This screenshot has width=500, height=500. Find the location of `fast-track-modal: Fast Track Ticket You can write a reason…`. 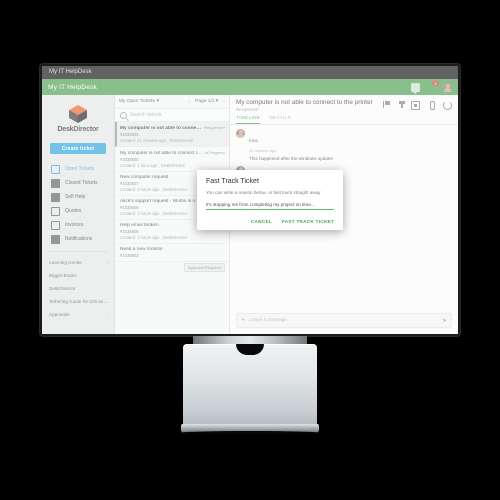

fast-track-modal: Fast Track Ticket You can write a reason… is located at coordinates (270, 200).